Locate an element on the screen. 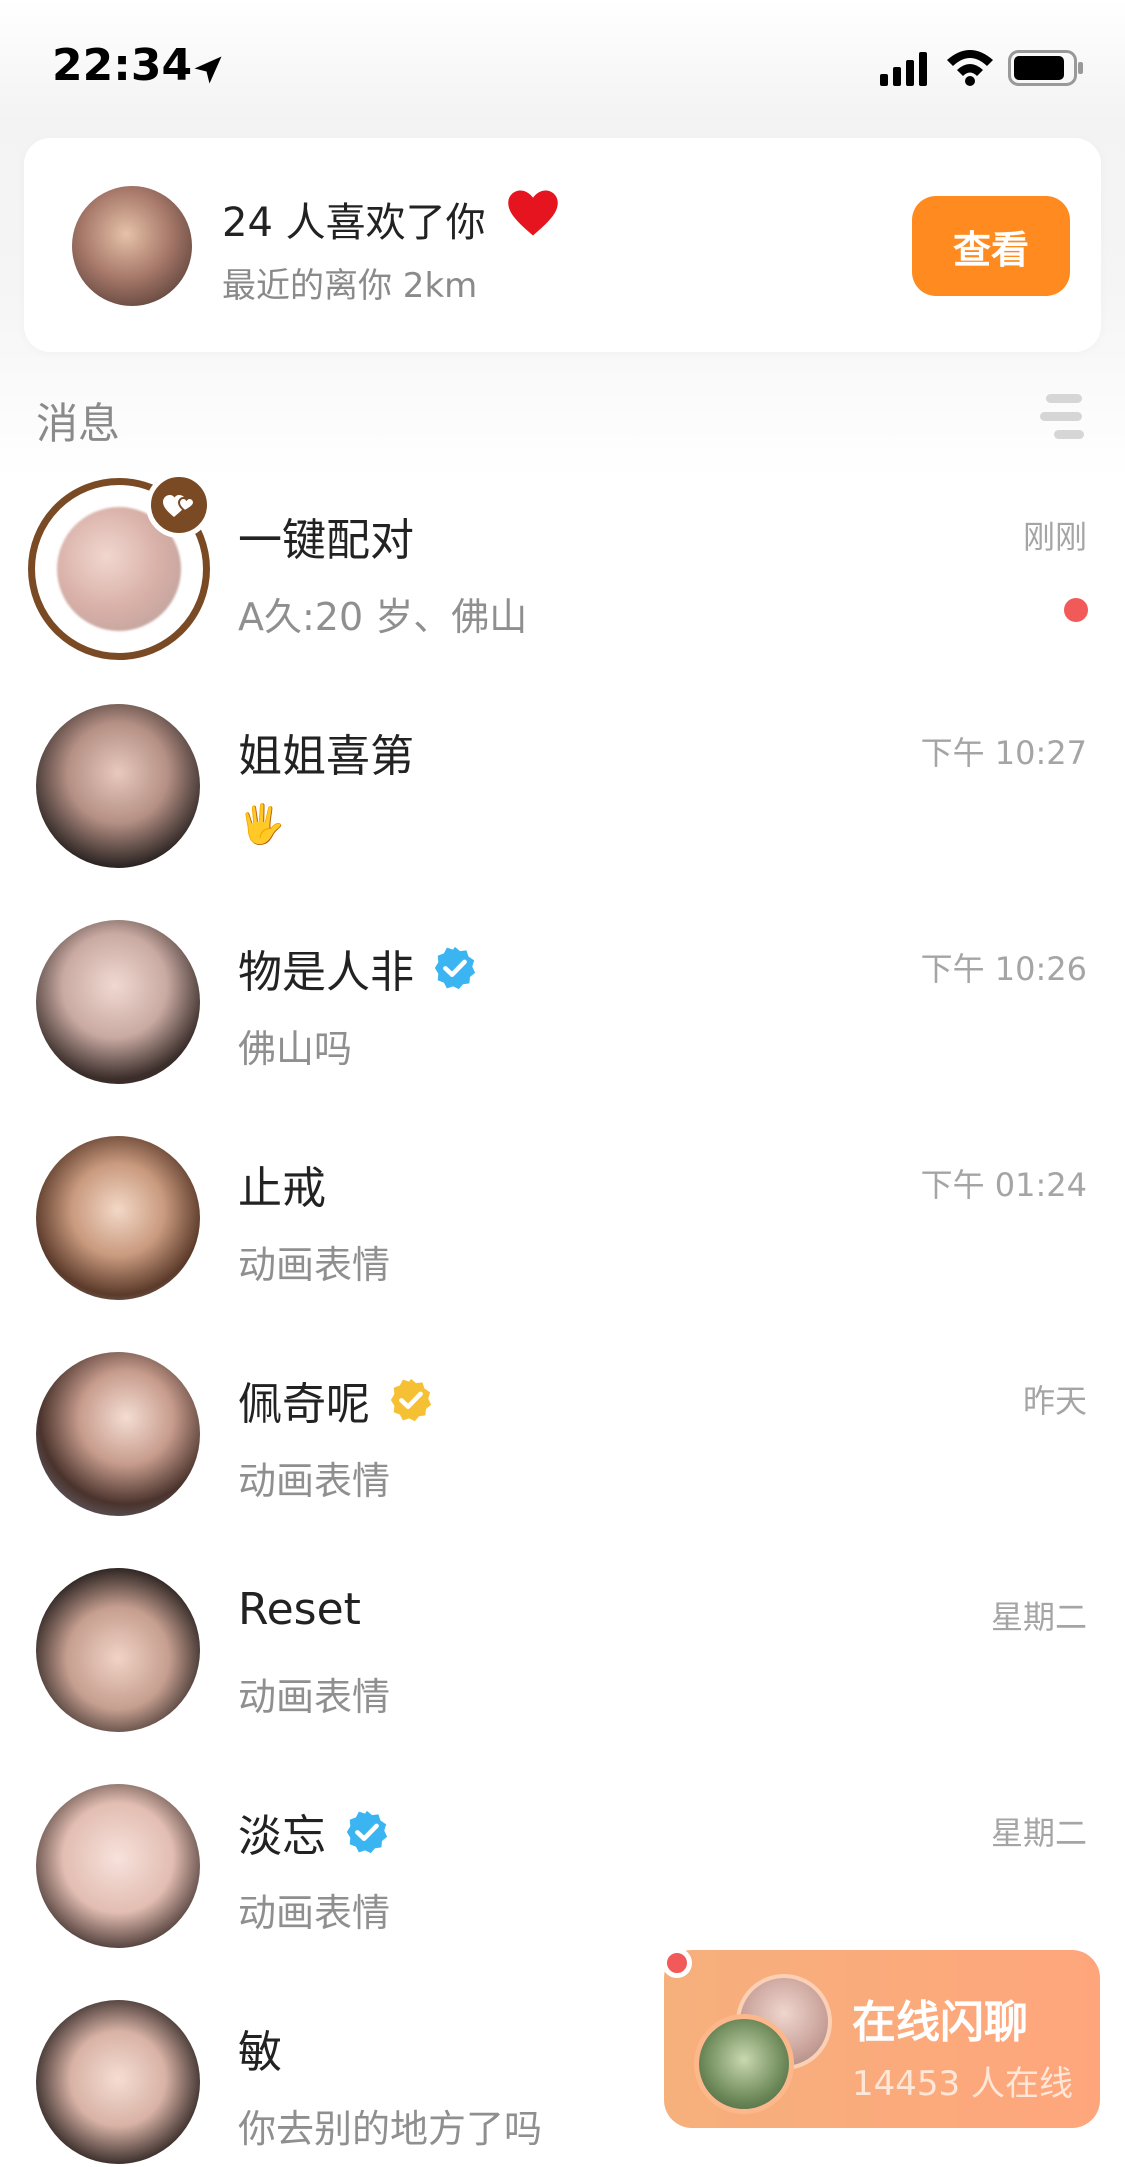 Image resolution: width=1125 pixels, height=2167 pixels. contact-name: 佩奇呢 is located at coordinates (304, 1404).